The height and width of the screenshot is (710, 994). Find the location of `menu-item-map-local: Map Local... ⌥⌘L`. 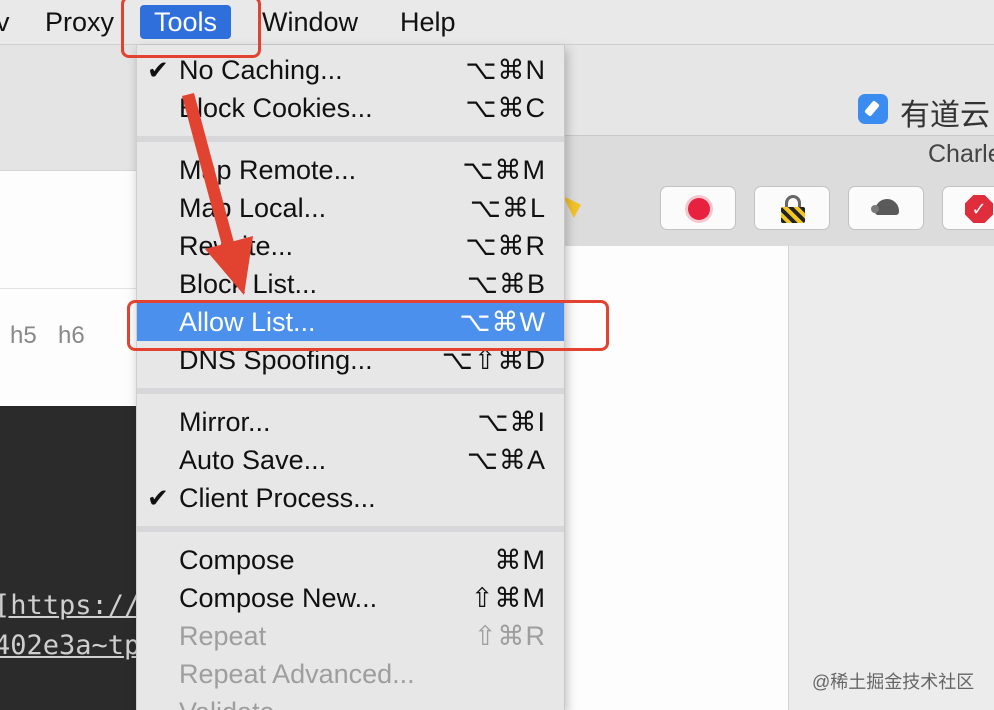

menu-item-map-local: Map Local... ⌥⌘L is located at coordinates (350, 208).